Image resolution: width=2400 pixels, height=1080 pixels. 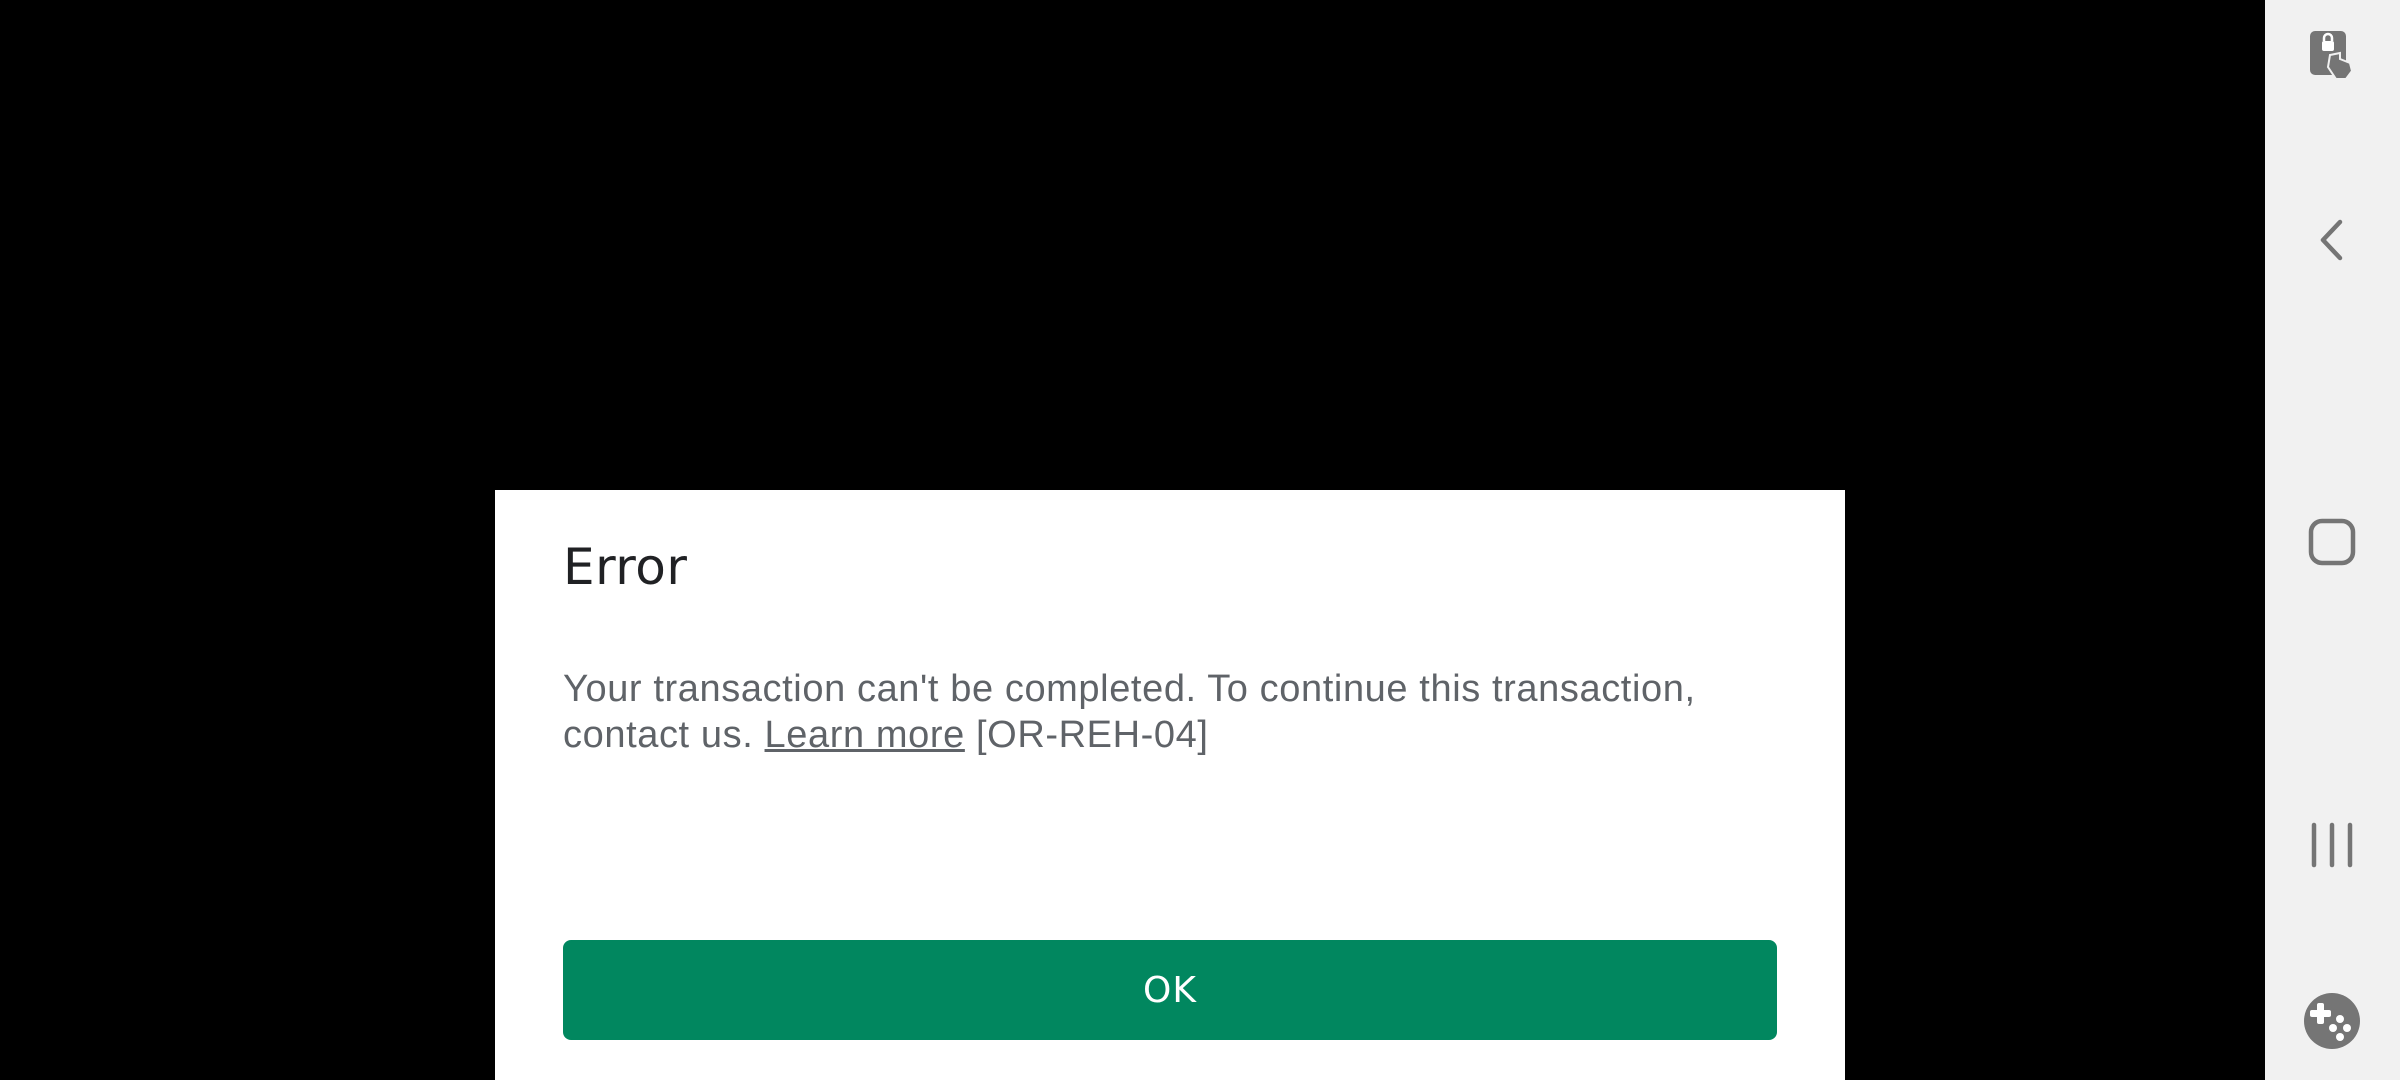 I want to click on recents-button, so click(x=2332, y=845).